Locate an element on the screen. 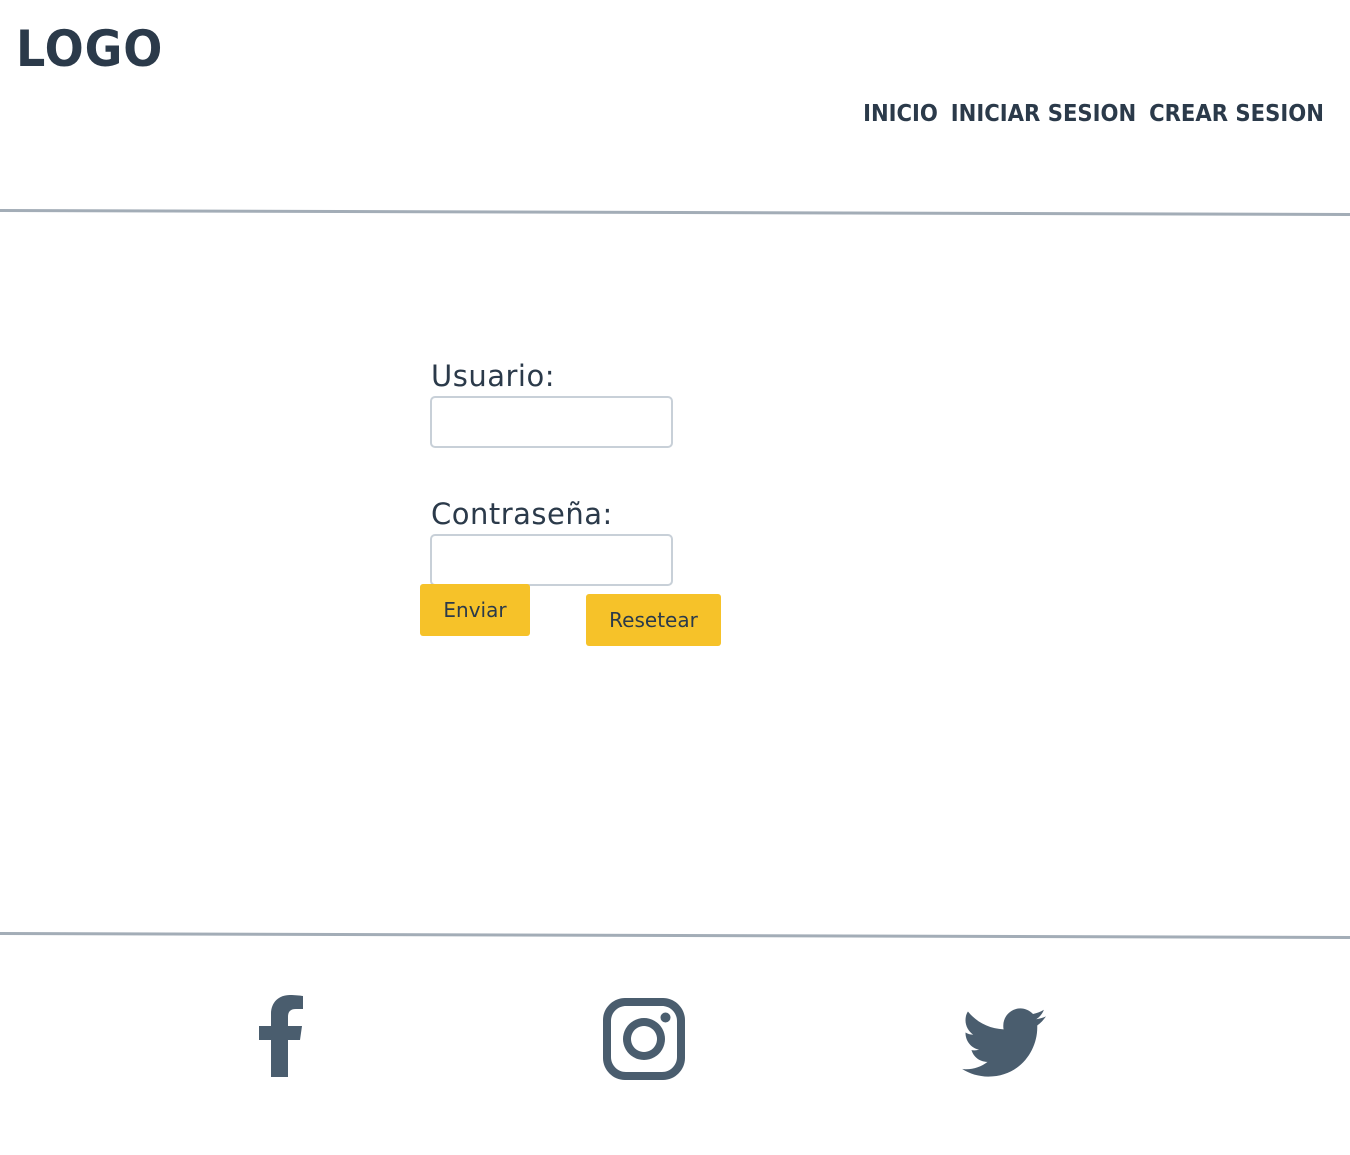 Image resolution: width=1350 pixels, height=1155 pixels. logo: LOGO is located at coordinates (89, 49).